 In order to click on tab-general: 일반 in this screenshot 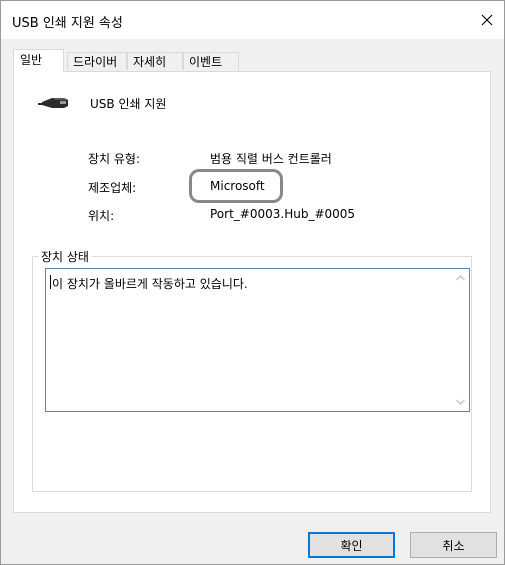, I will do `click(38, 60)`.